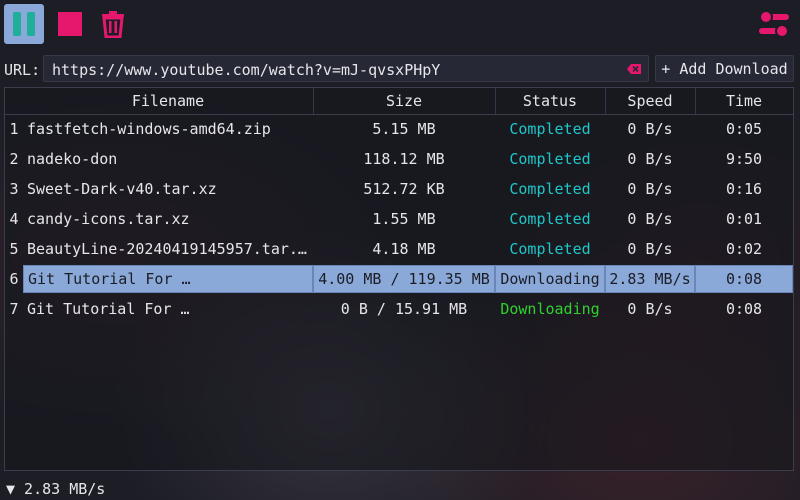 Image resolution: width=800 pixels, height=500 pixels. I want to click on row-index: 5, so click(14, 249).